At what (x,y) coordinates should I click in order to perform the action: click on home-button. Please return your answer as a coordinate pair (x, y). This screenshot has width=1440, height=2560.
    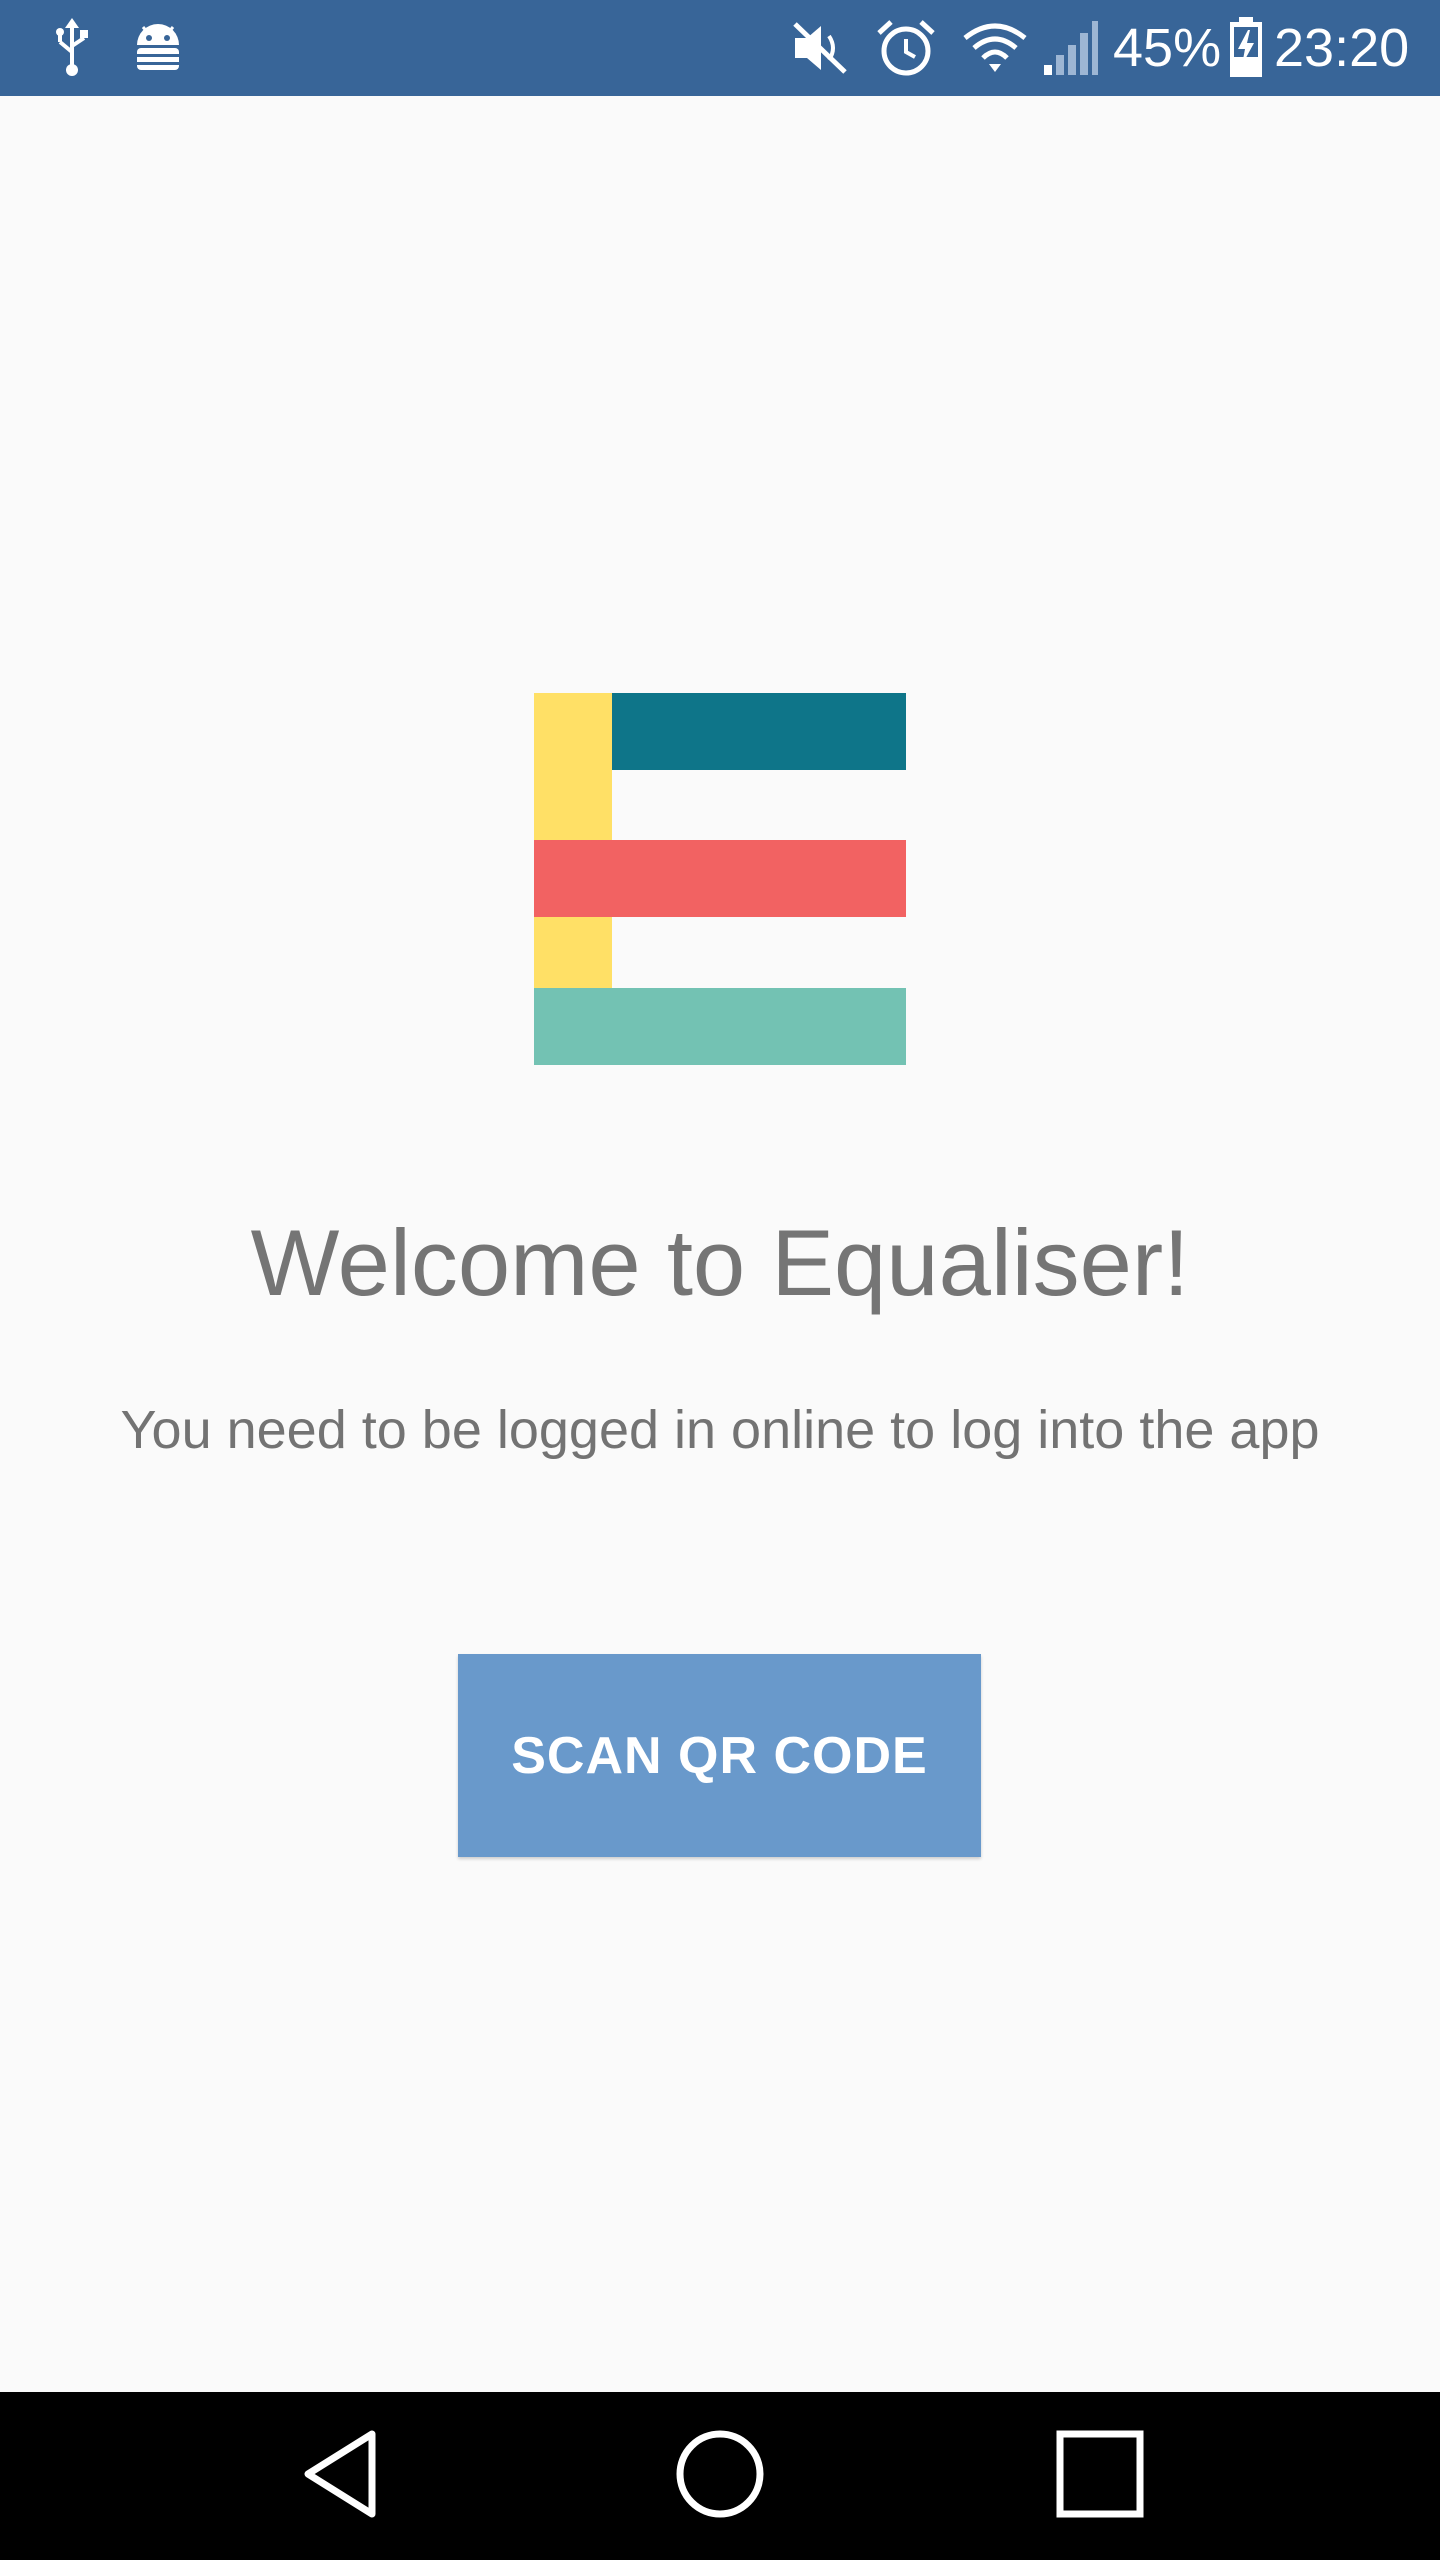
    Looking at the image, I should click on (720, 2476).